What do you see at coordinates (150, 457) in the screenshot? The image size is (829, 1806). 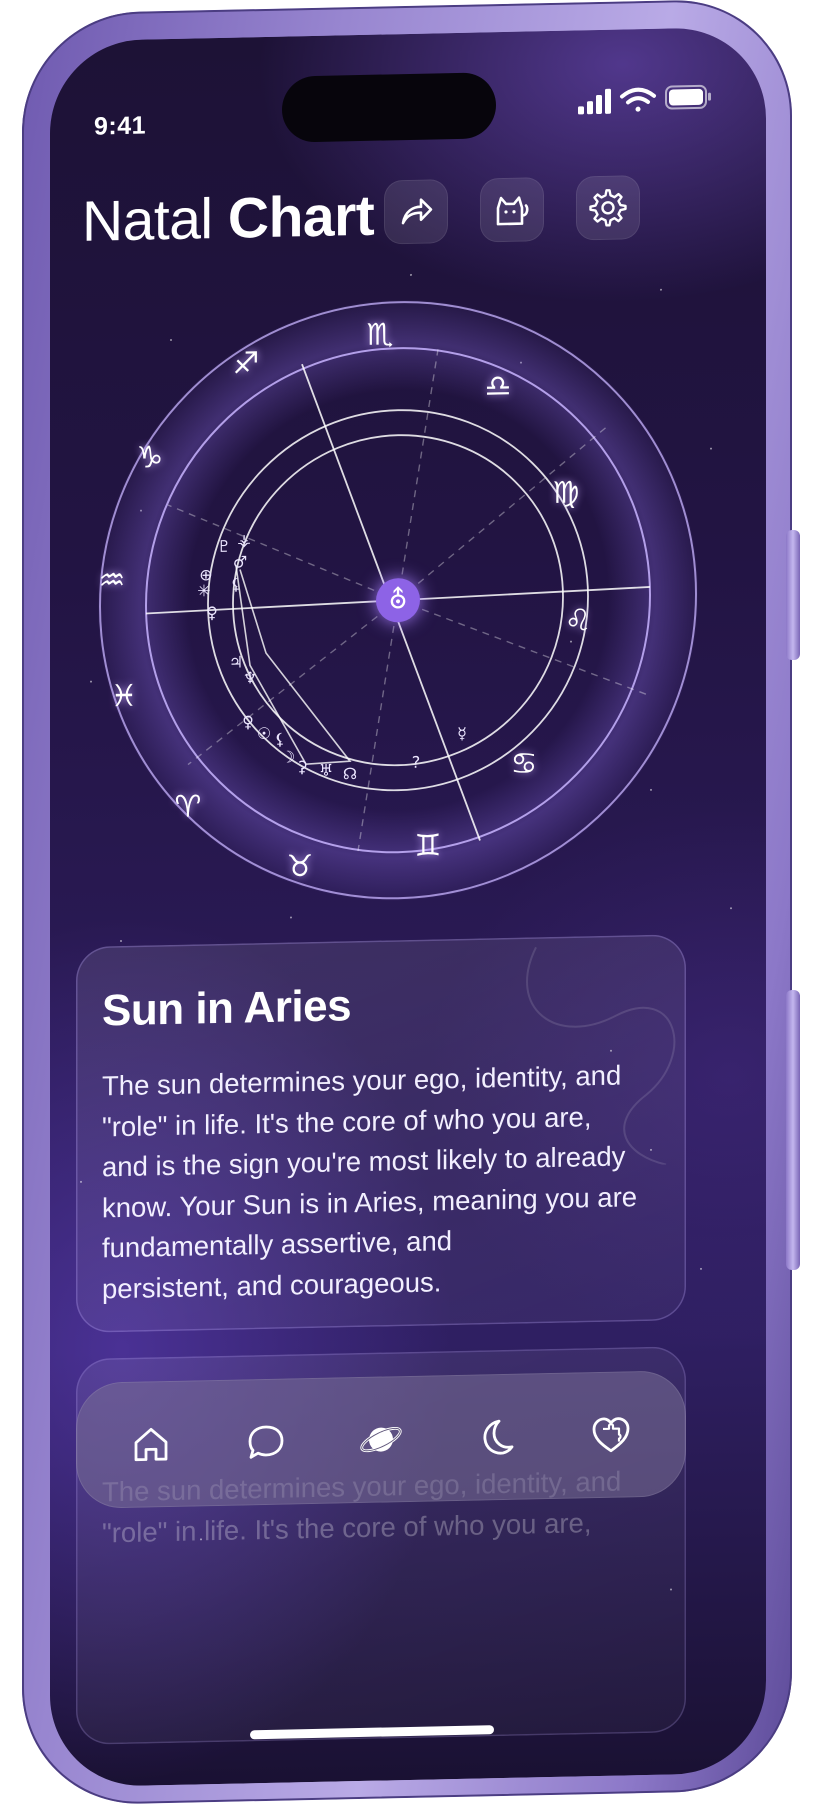 I see `sign-capricorn-icon: ♑` at bounding box center [150, 457].